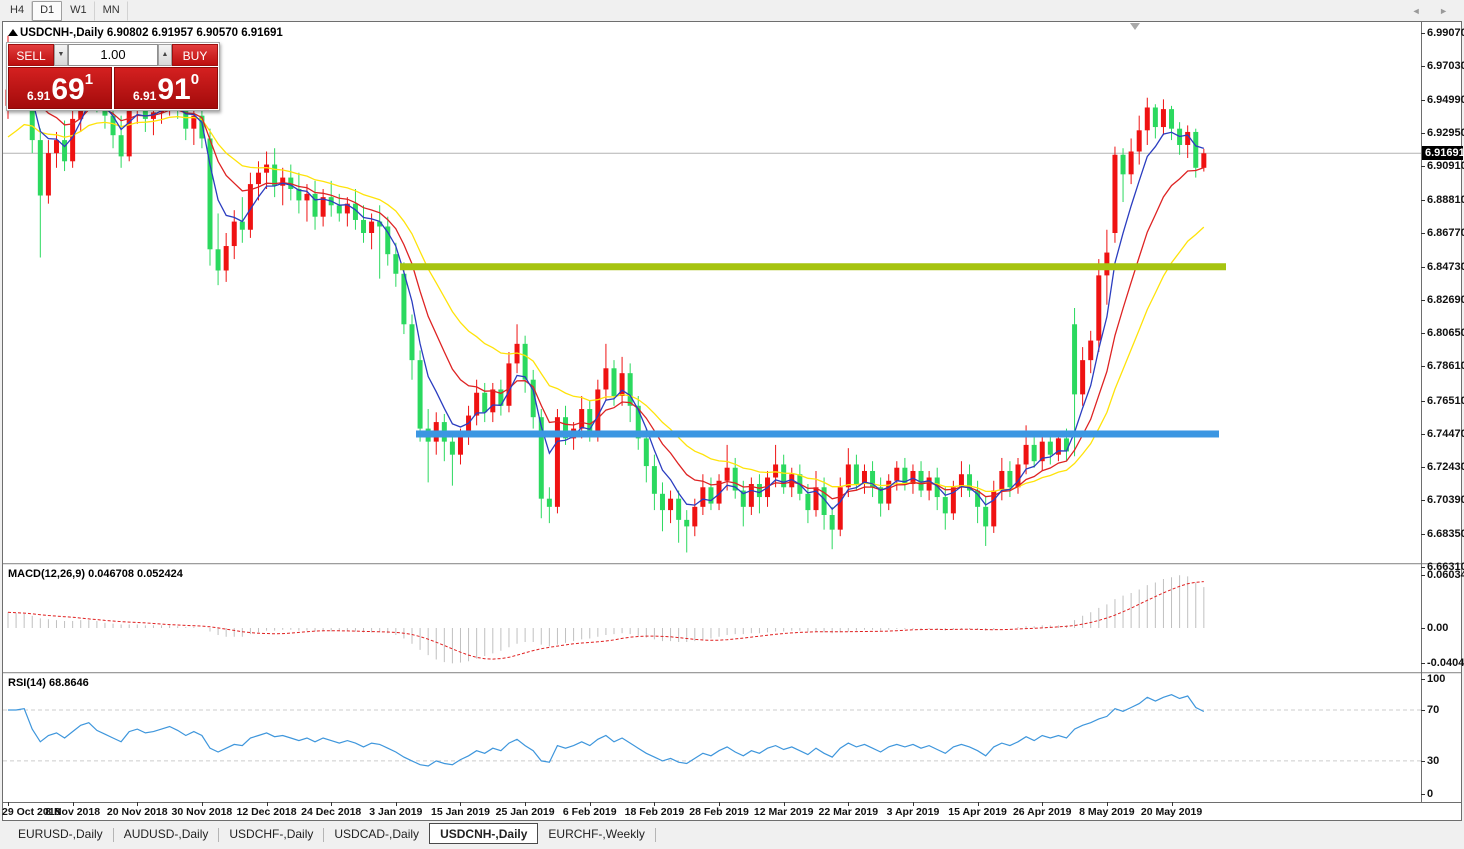 This screenshot has height=849, width=1464. What do you see at coordinates (13, 32) in the screenshot?
I see `panel-collapse-icon` at bounding box center [13, 32].